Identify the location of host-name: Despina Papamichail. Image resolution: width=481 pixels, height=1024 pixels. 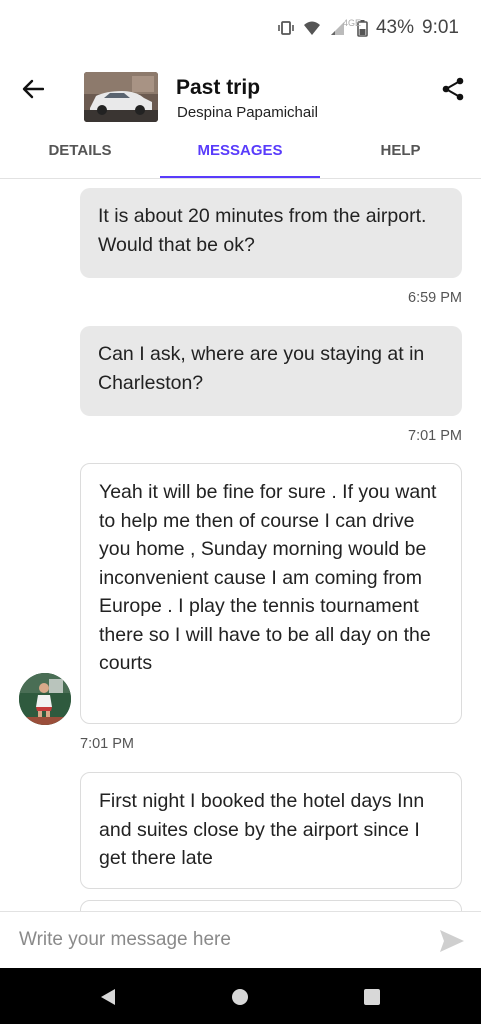
(247, 112).